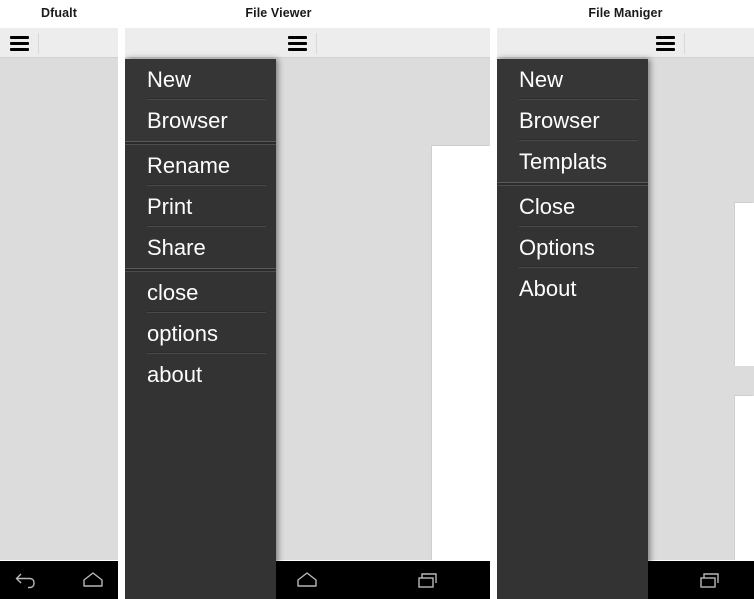 Image resolution: width=754 pixels, height=599 pixels. I want to click on panel-titles-row: Dfualt File Viewer File Maniger, so click(377, 14).